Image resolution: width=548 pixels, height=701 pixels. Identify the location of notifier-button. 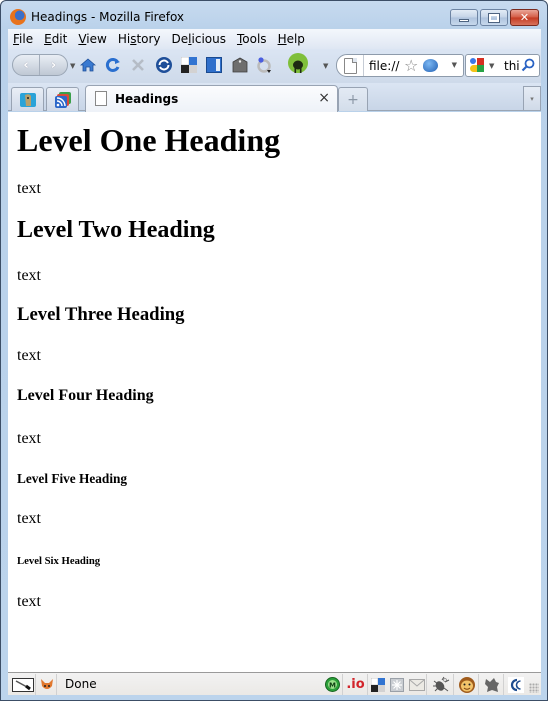
(264, 65).